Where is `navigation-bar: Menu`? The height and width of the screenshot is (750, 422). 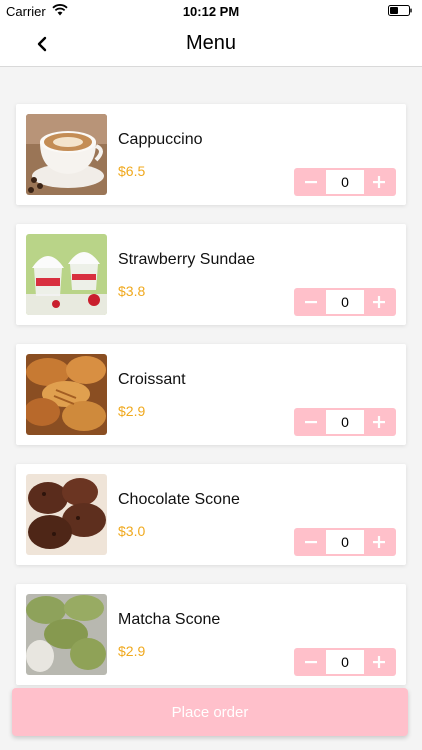 navigation-bar: Menu is located at coordinates (211, 44).